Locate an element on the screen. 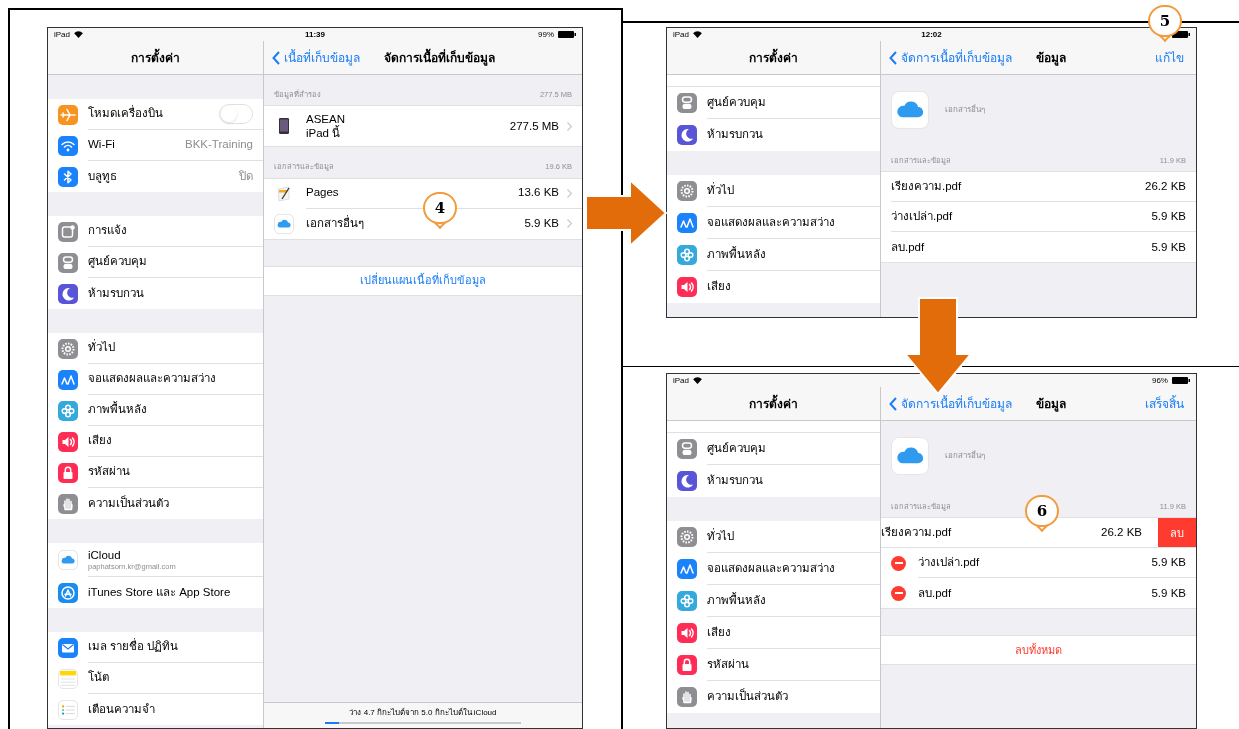 Image resolution: width=1239 pixels, height=729 pixels. settings-row: บลูทูธ ปิด is located at coordinates (155, 176).